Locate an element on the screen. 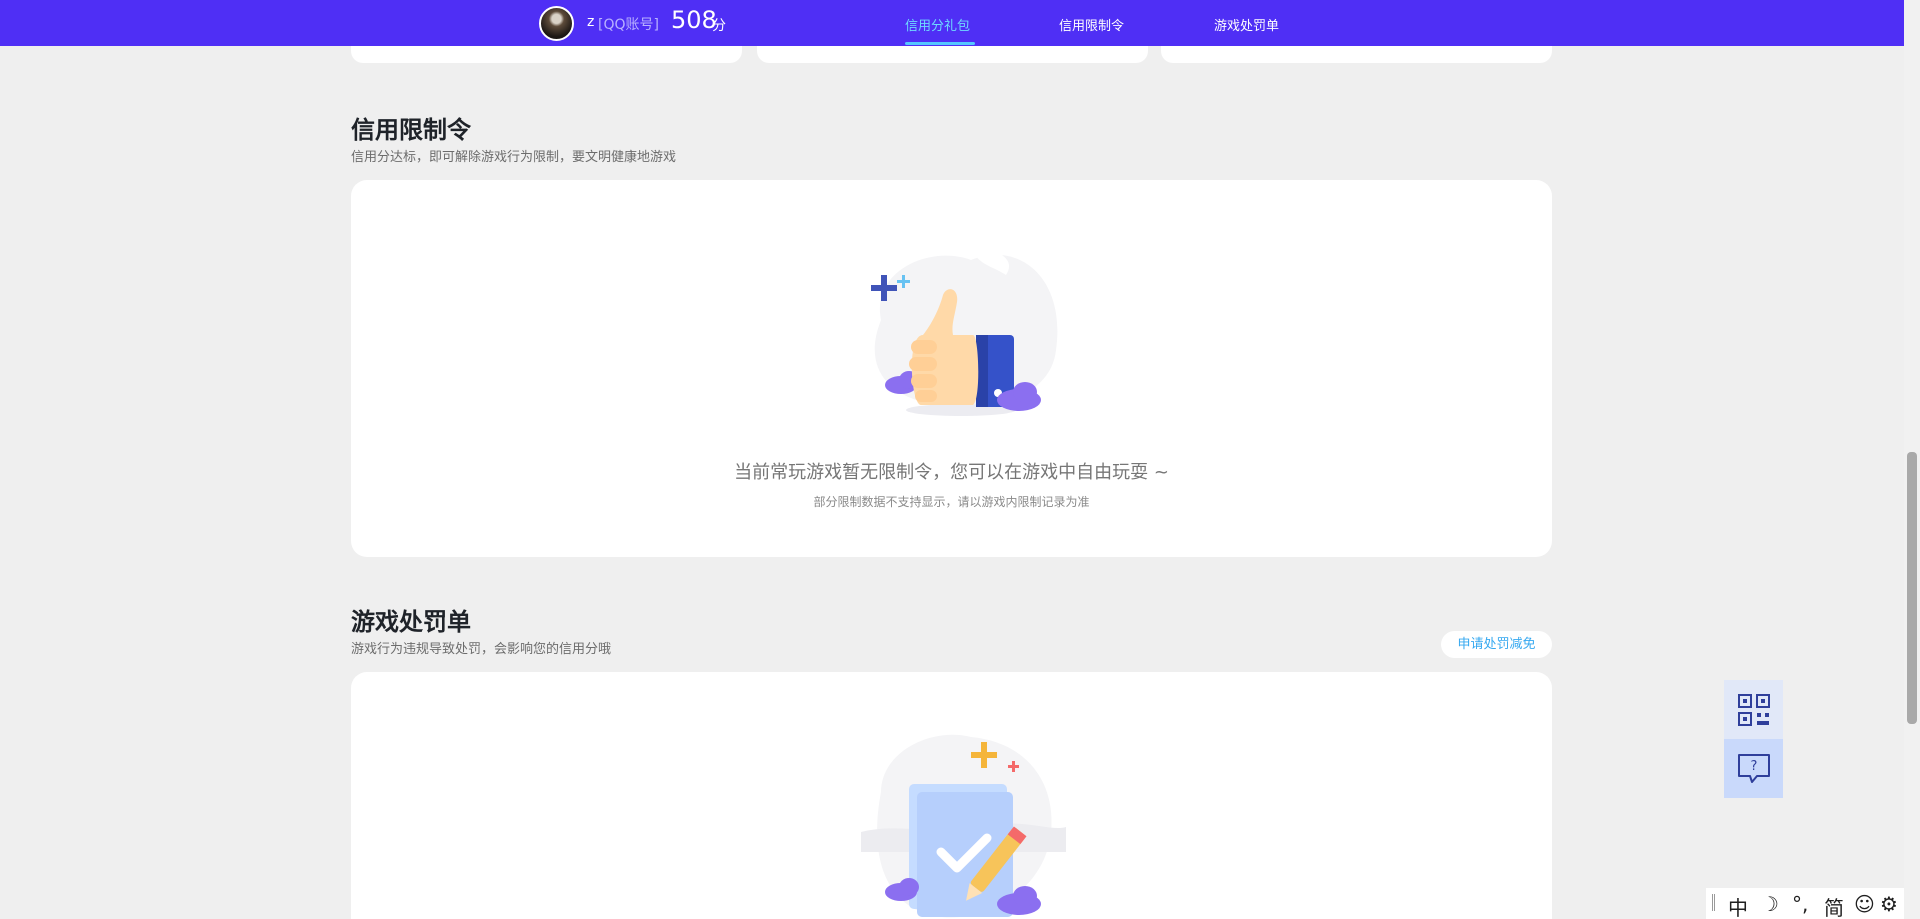 This screenshot has height=919, width=1920. qr-code-icon is located at coordinates (1754, 710).